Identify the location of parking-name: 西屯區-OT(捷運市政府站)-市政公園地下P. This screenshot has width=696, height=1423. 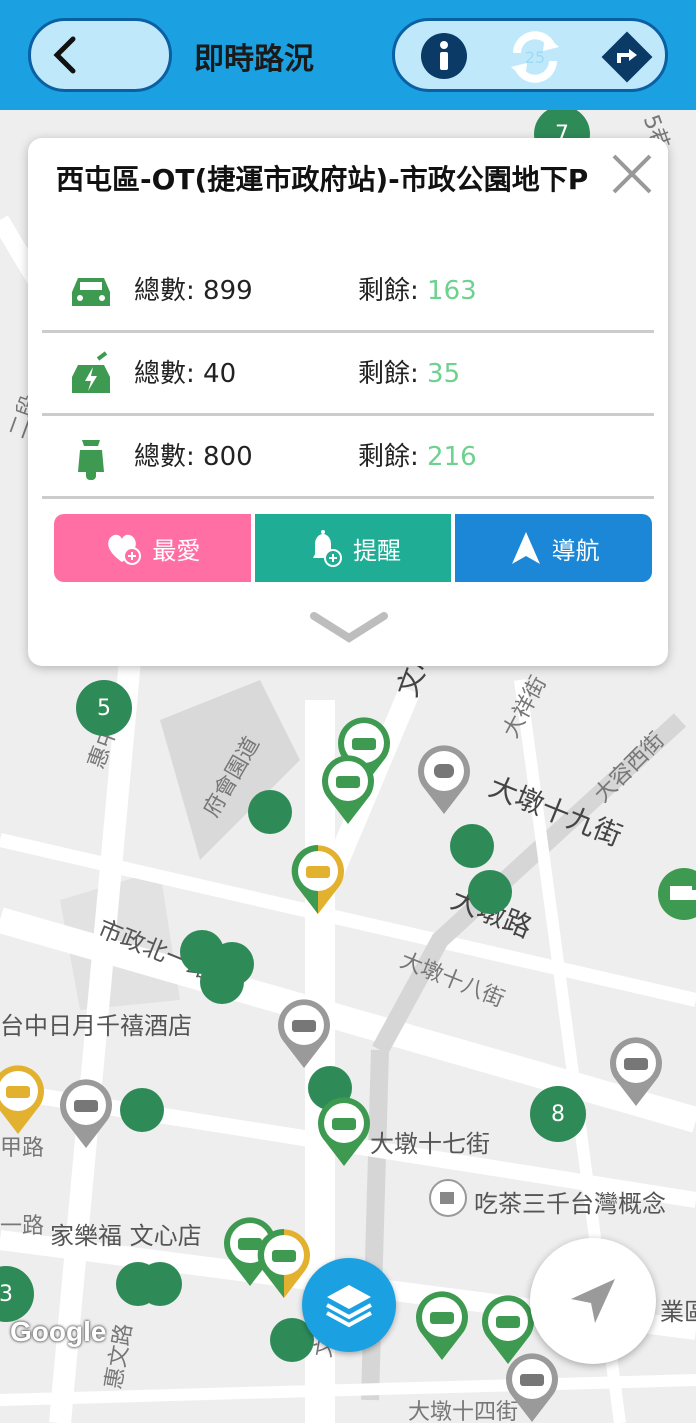
(322, 179).